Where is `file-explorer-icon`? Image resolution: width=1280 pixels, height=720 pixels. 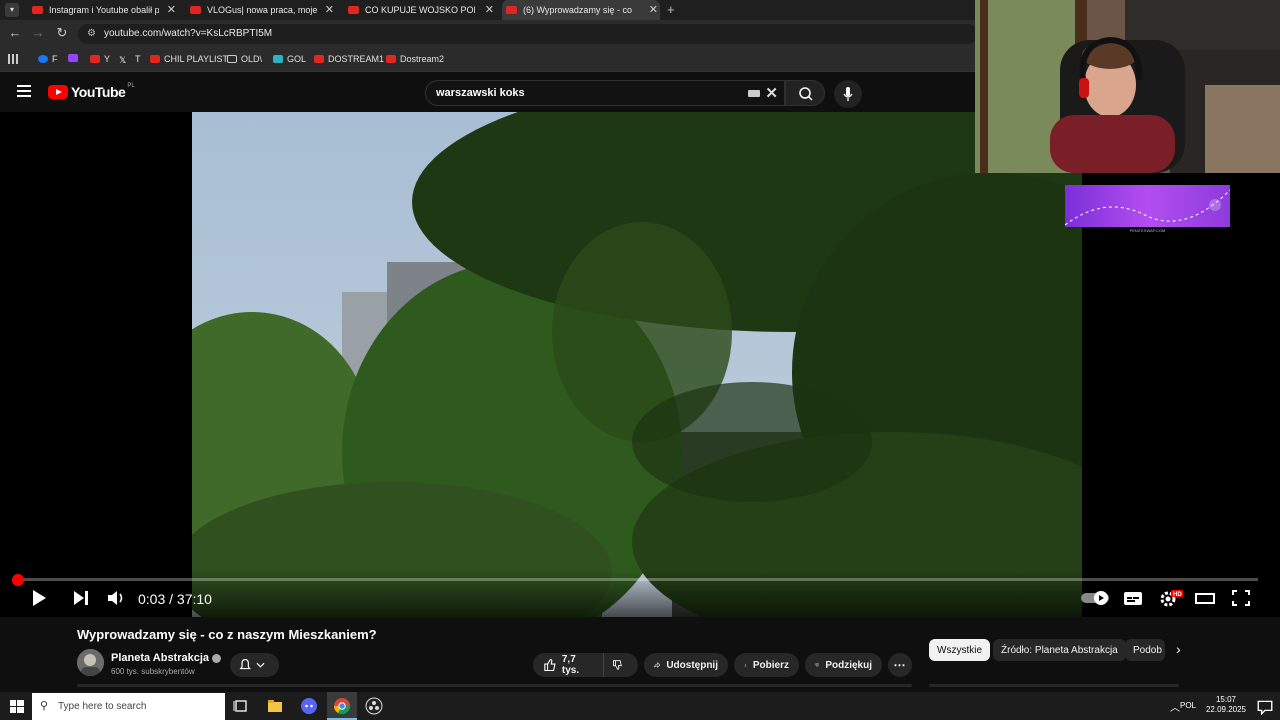
file-explorer-icon is located at coordinates (275, 706).